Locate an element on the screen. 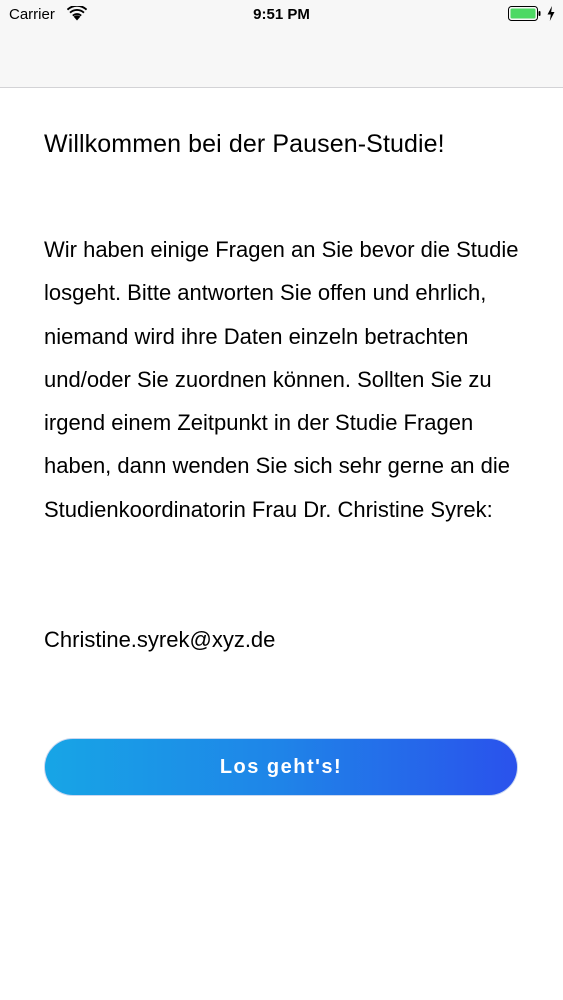  contact-email: Christine.syrek@xyz.de is located at coordinates (160, 639).